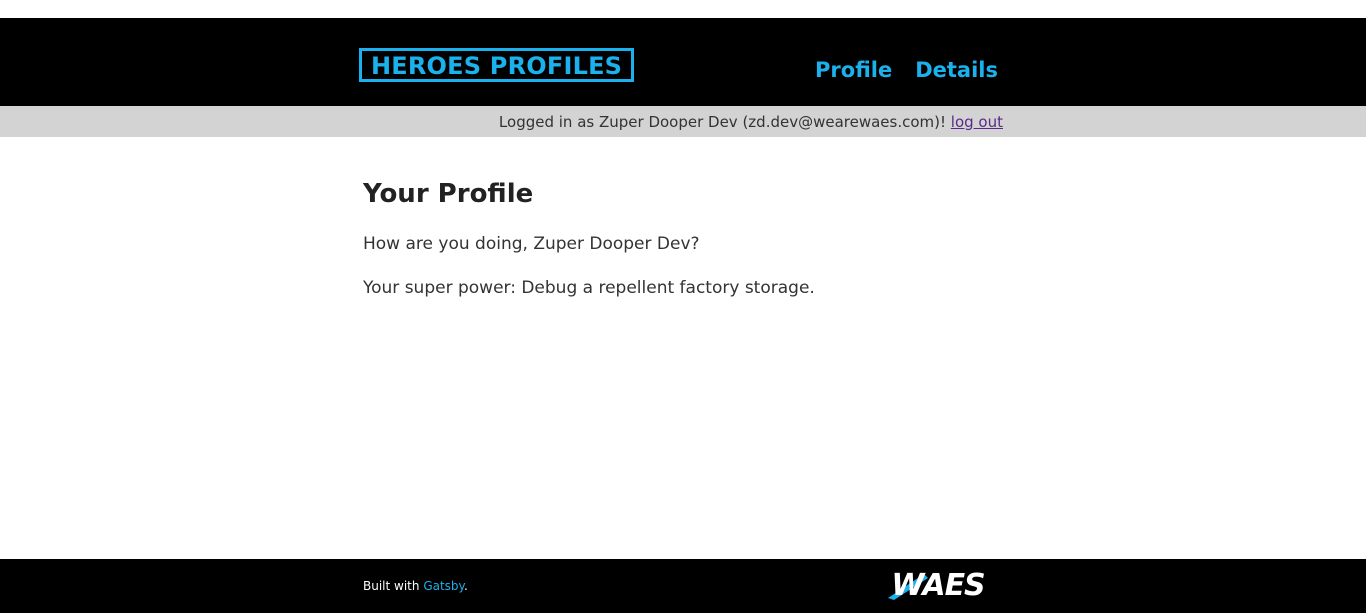 Image resolution: width=1366 pixels, height=613 pixels. Describe the element at coordinates (448, 194) in the screenshot. I see `page-title: Your Profile` at that location.